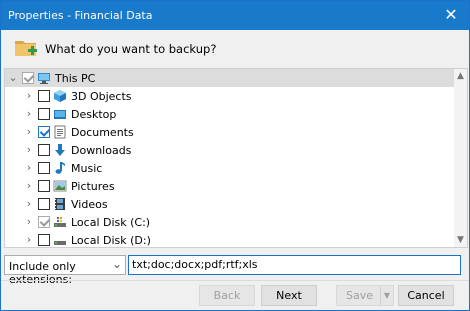 This screenshot has height=311, width=470. Describe the element at coordinates (230, 132) in the screenshot. I see `tree-item-documents: › Documents` at that location.